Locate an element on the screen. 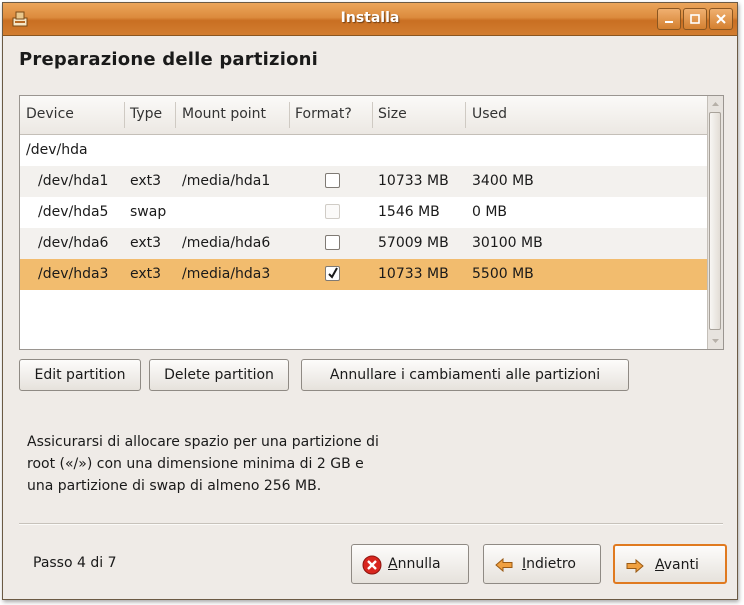 This screenshot has height=605, width=744. checkmark-icon is located at coordinates (333, 273).